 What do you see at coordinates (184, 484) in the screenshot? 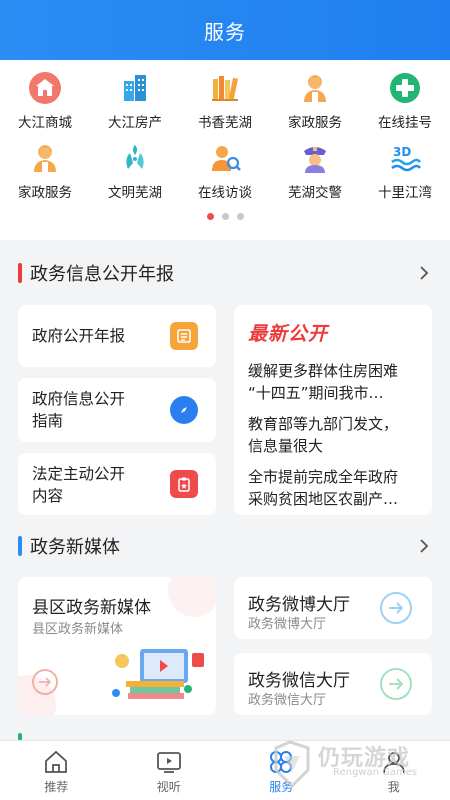
I see `clipboard-star-icon` at bounding box center [184, 484].